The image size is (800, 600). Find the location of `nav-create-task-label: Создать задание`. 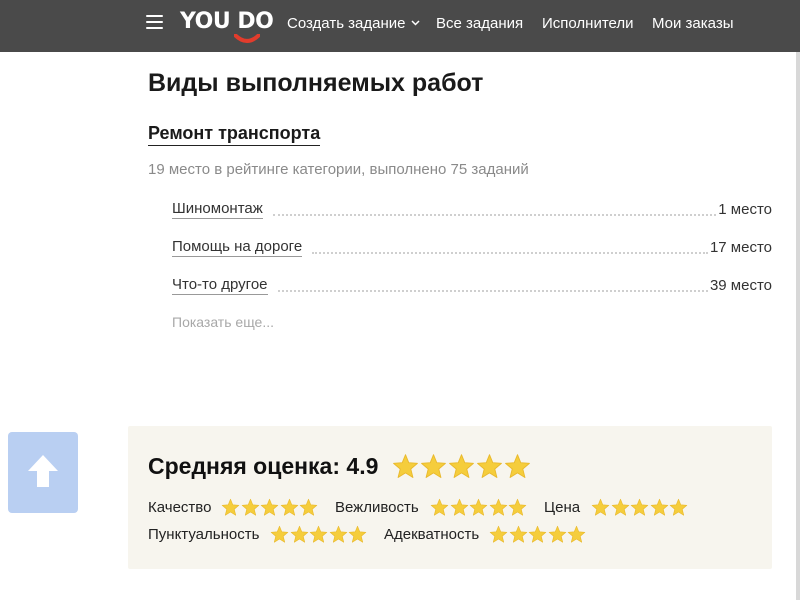

nav-create-task-label: Создать задание is located at coordinates (346, 23).